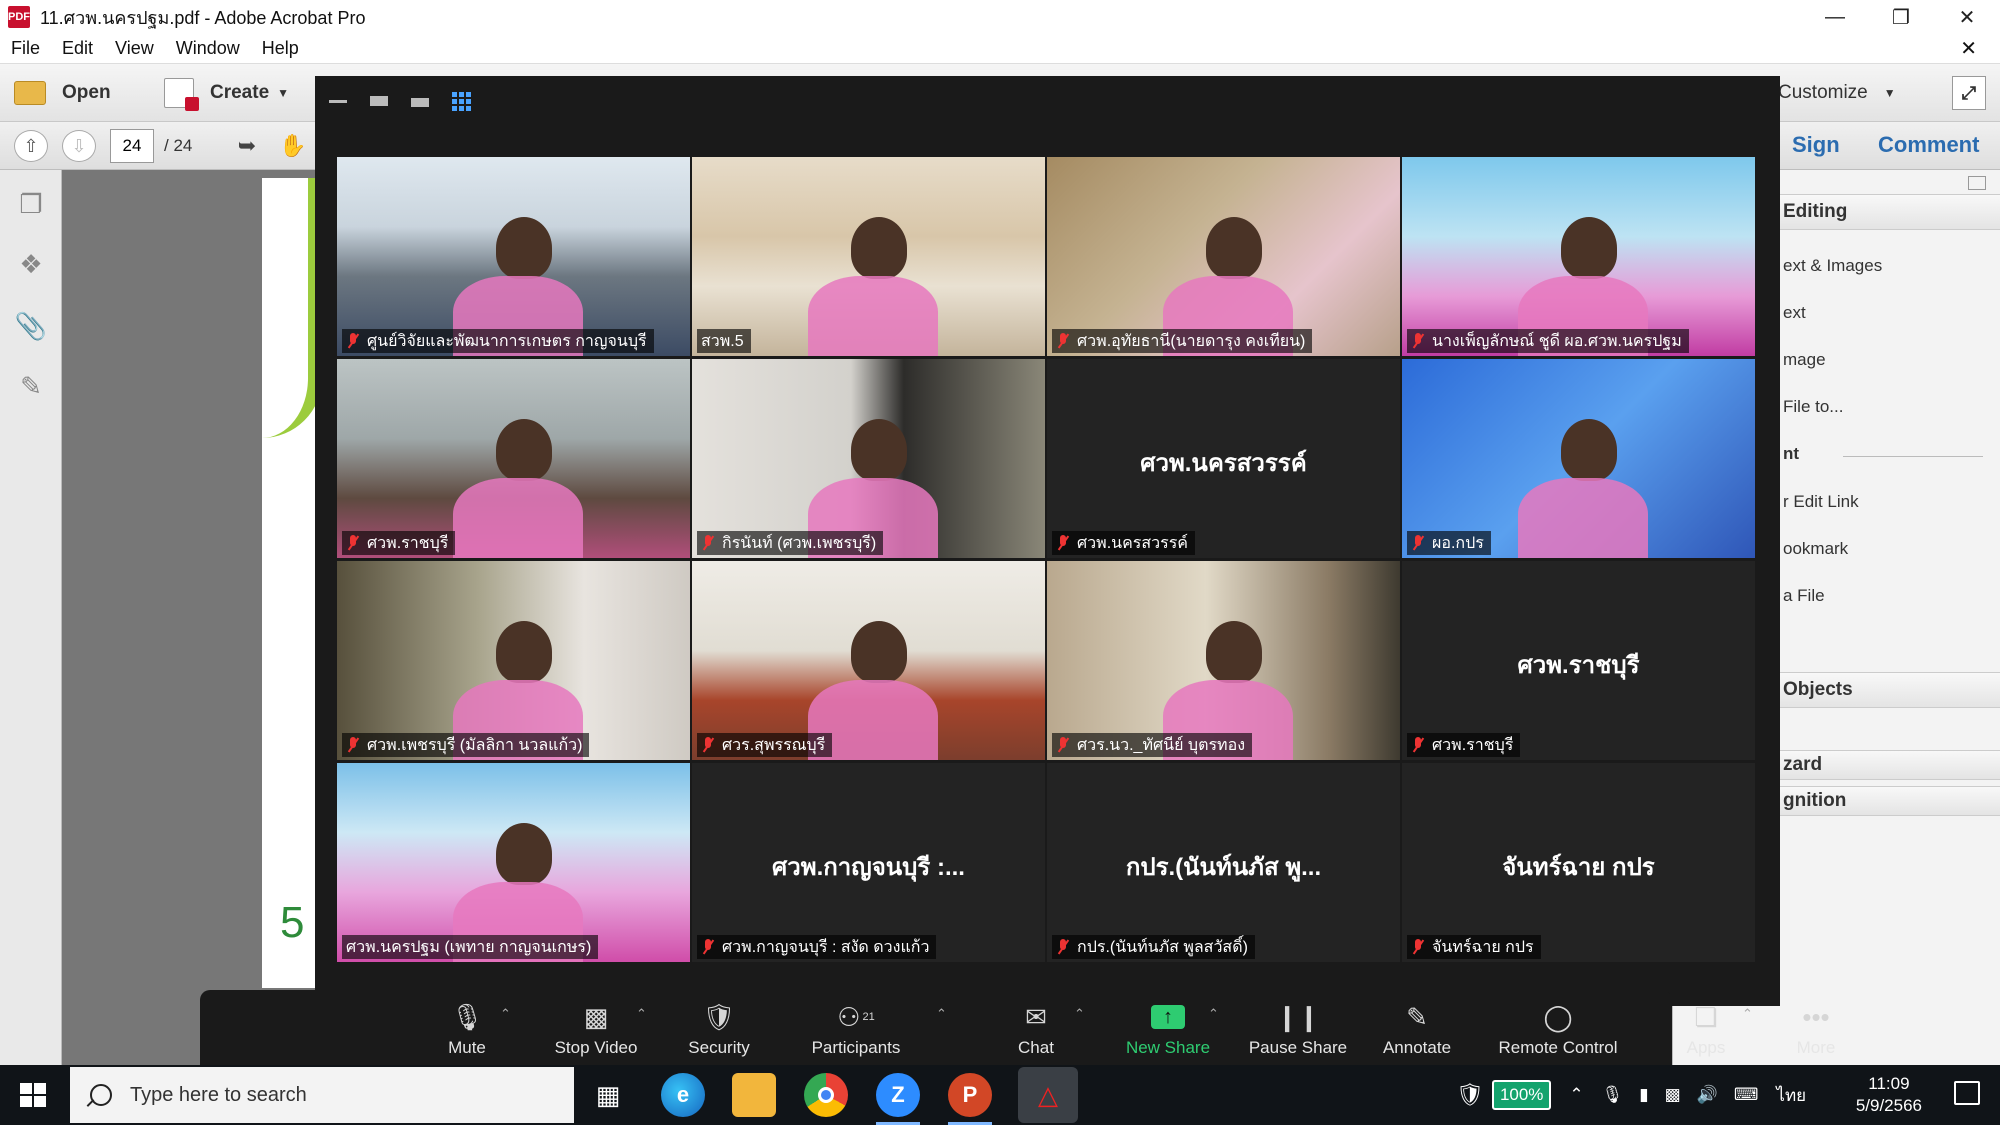 Image resolution: width=2000 pixels, height=1125 pixels. I want to click on input-language: ไทย, so click(1791, 1095).